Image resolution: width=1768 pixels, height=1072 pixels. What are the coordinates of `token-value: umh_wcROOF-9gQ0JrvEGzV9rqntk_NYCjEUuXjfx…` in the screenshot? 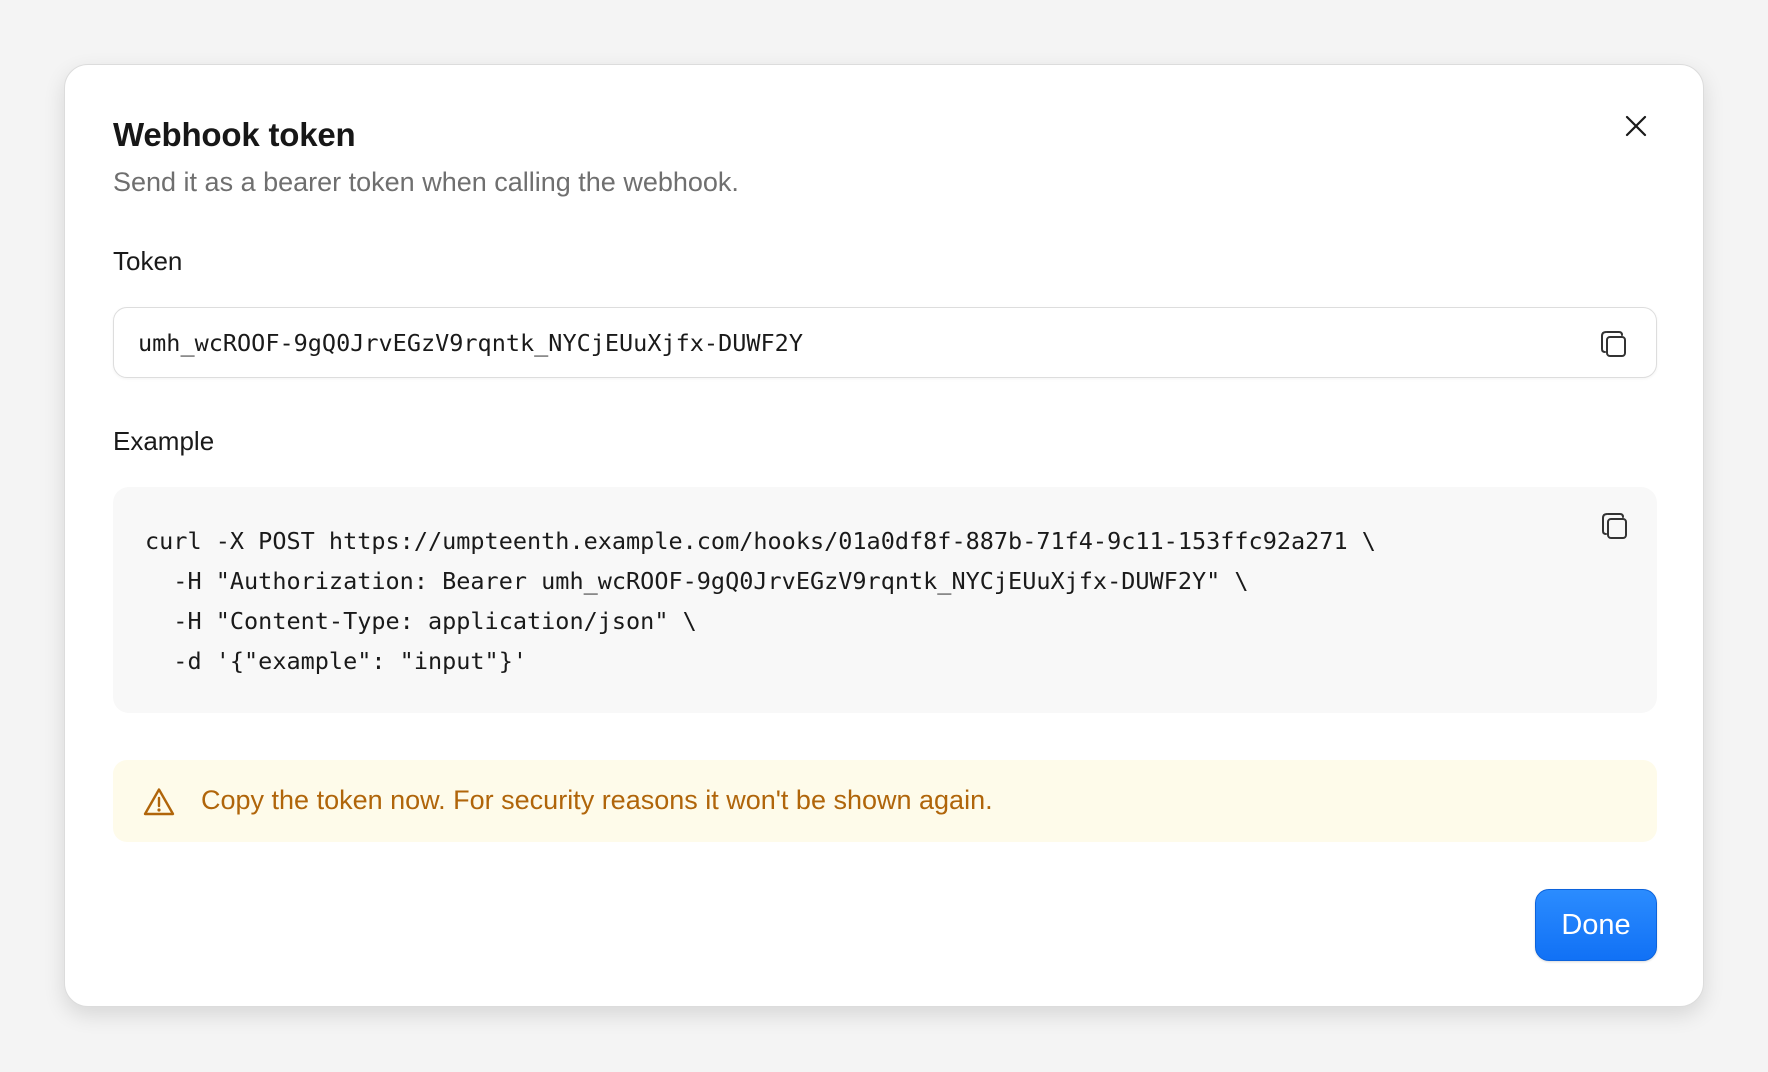 It's located at (470, 343).